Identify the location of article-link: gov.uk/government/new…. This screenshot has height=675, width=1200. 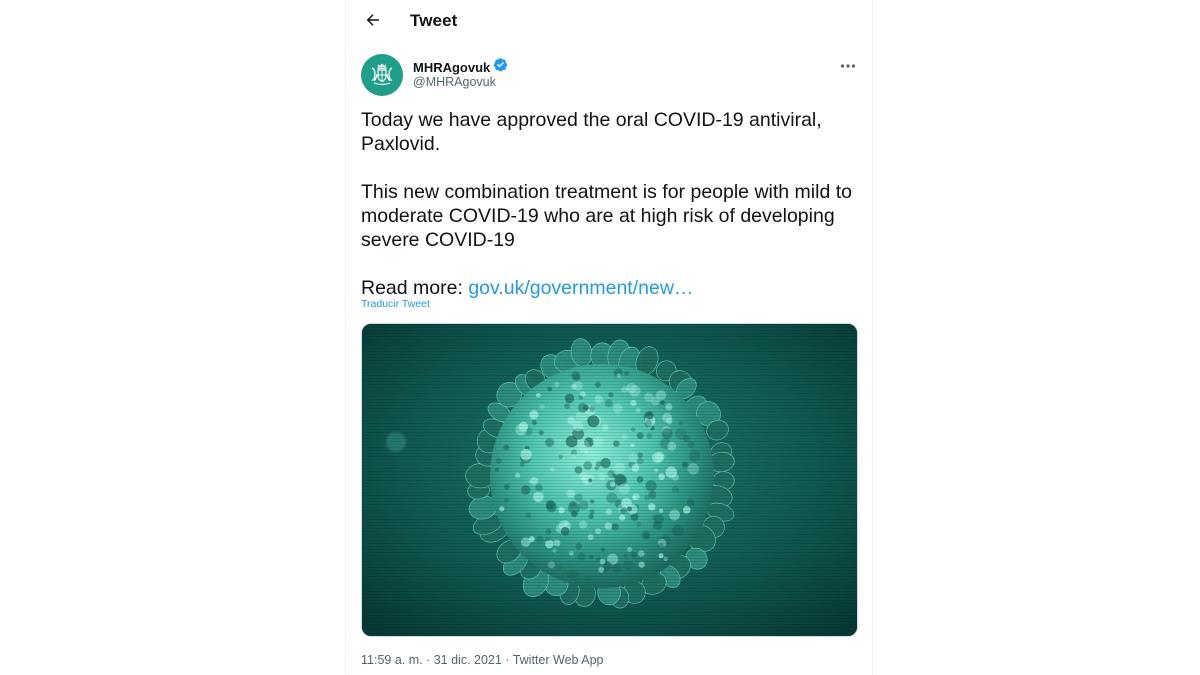
(580, 288).